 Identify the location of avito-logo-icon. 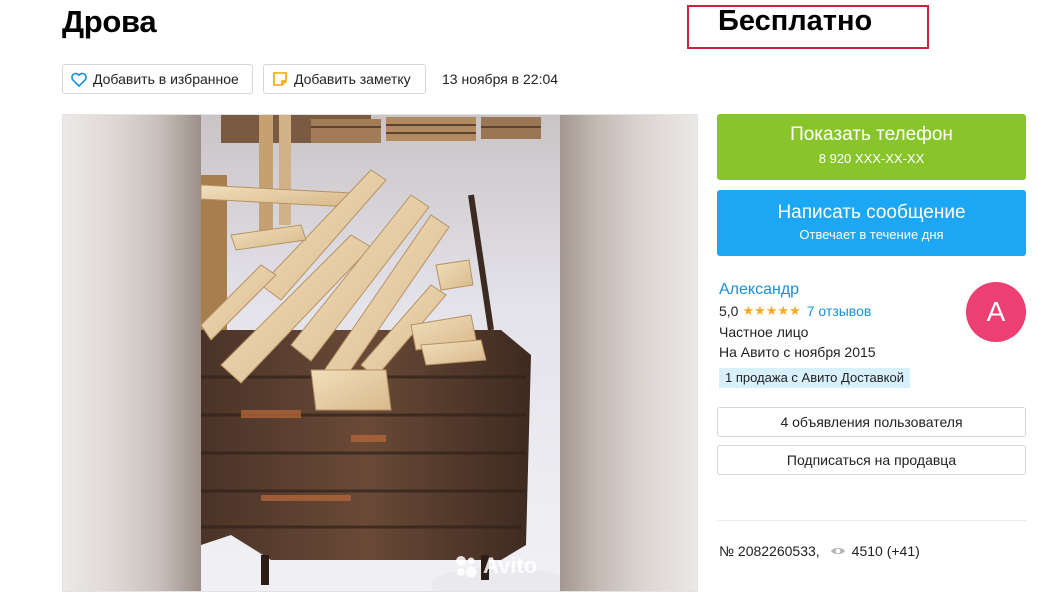
(466, 567).